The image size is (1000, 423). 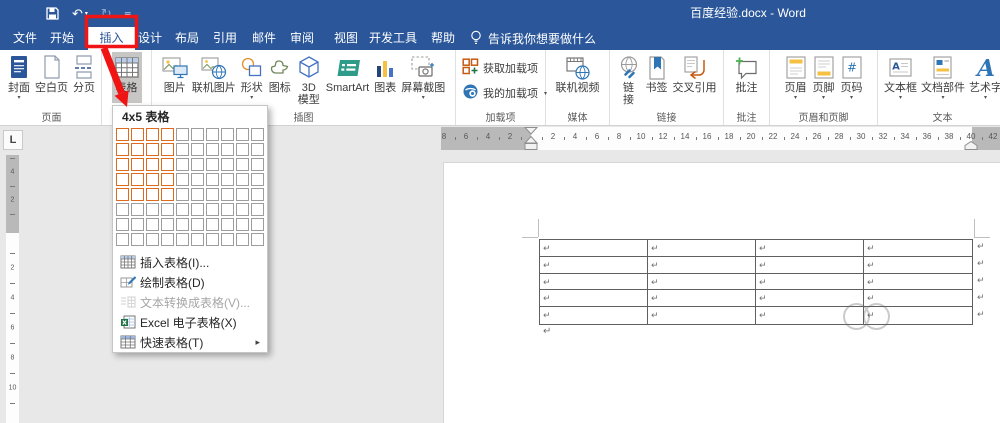 I want to click on my-add-ins-button: 我的加载项 ▾, so click(x=504, y=93).